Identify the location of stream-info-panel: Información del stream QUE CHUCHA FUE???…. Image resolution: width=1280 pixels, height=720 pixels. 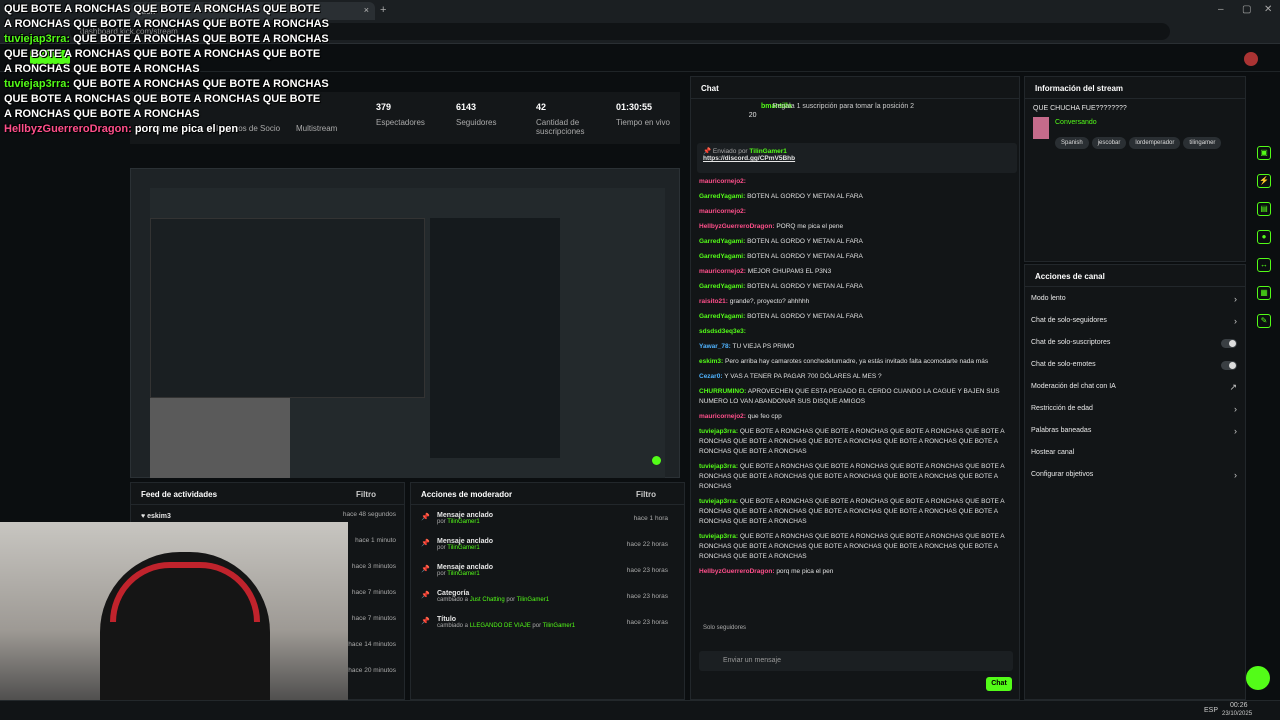
(1135, 169).